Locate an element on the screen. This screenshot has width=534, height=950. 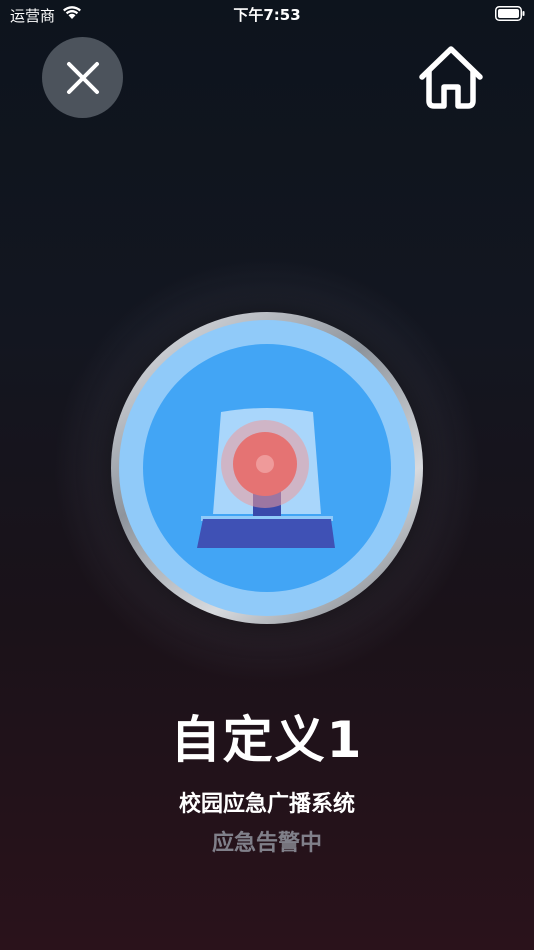
alarm-status: 应急告警中 is located at coordinates (266, 843).